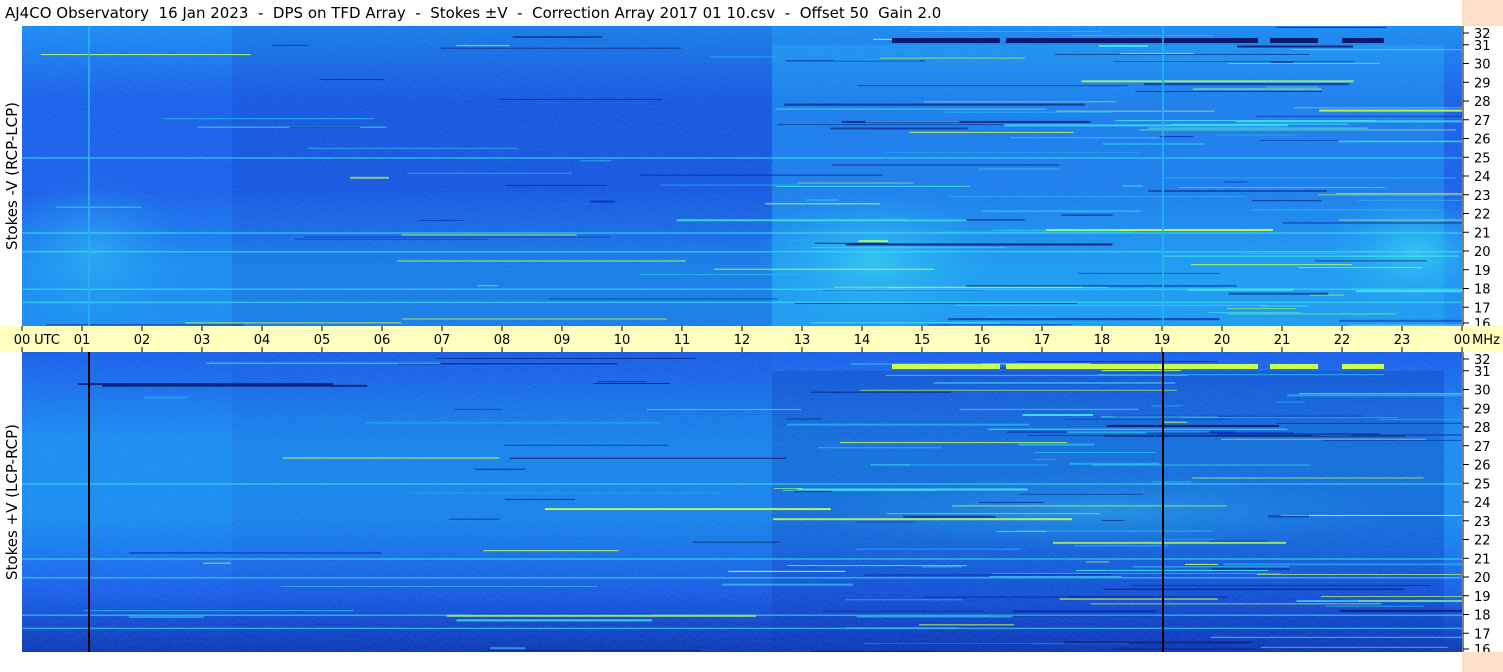 This screenshot has height=672, width=1503. I want to click on time-tick-label: 09, so click(562, 340).